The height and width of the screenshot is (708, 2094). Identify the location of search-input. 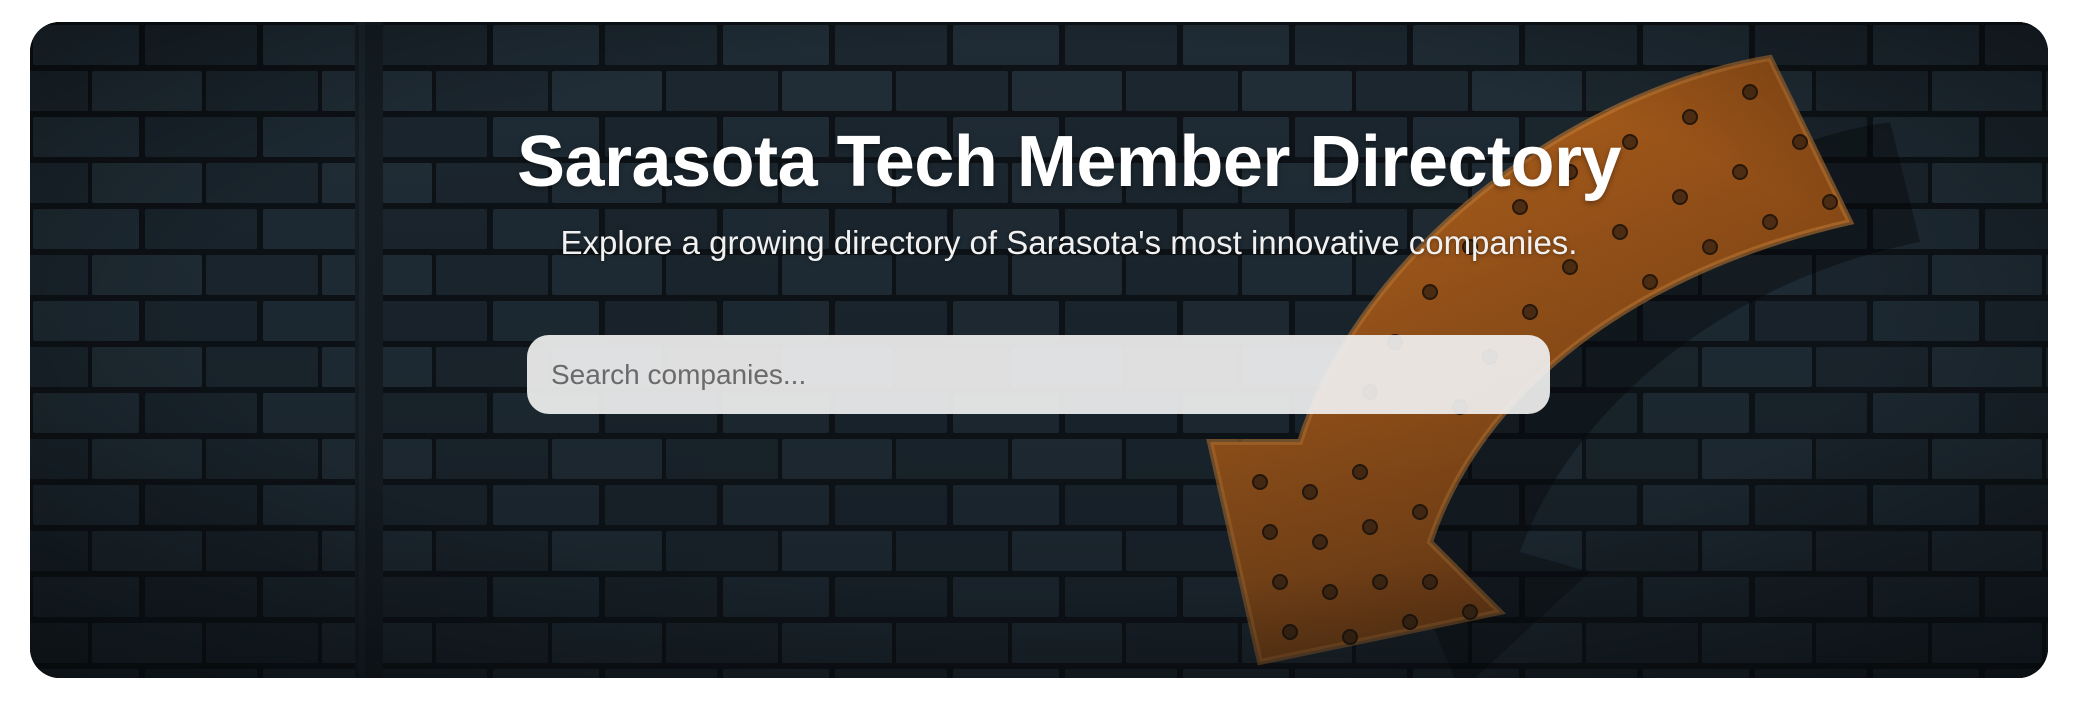
(1038, 374).